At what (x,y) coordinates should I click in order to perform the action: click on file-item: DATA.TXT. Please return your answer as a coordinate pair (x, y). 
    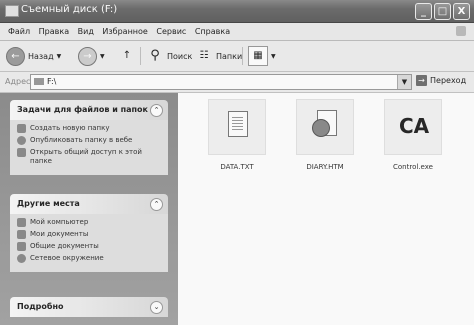
    Looking at the image, I should click on (237, 135).